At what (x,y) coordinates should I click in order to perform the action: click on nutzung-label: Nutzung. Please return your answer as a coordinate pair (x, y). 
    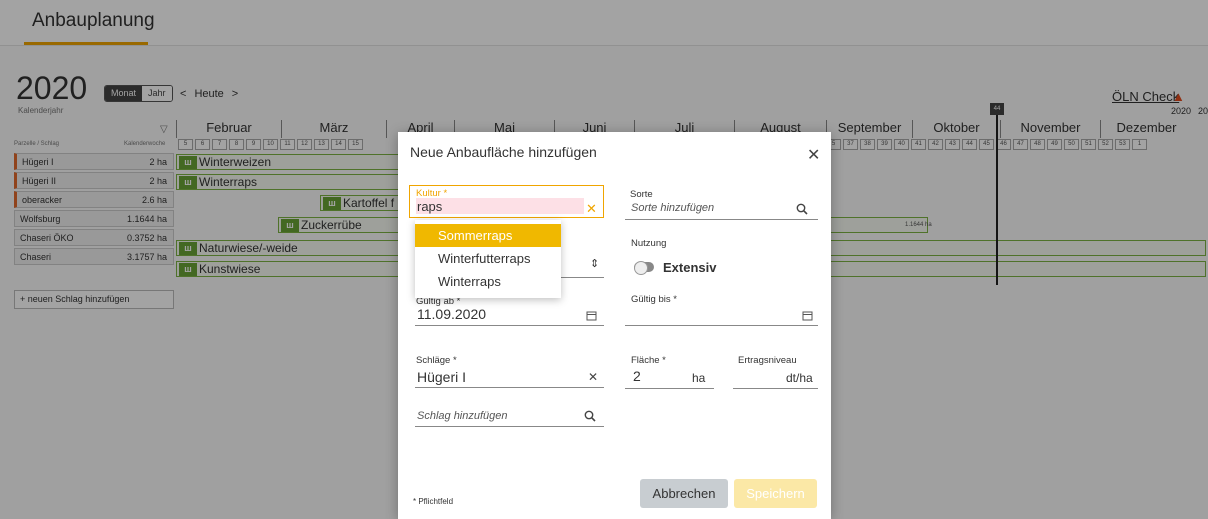
    Looking at the image, I should click on (649, 243).